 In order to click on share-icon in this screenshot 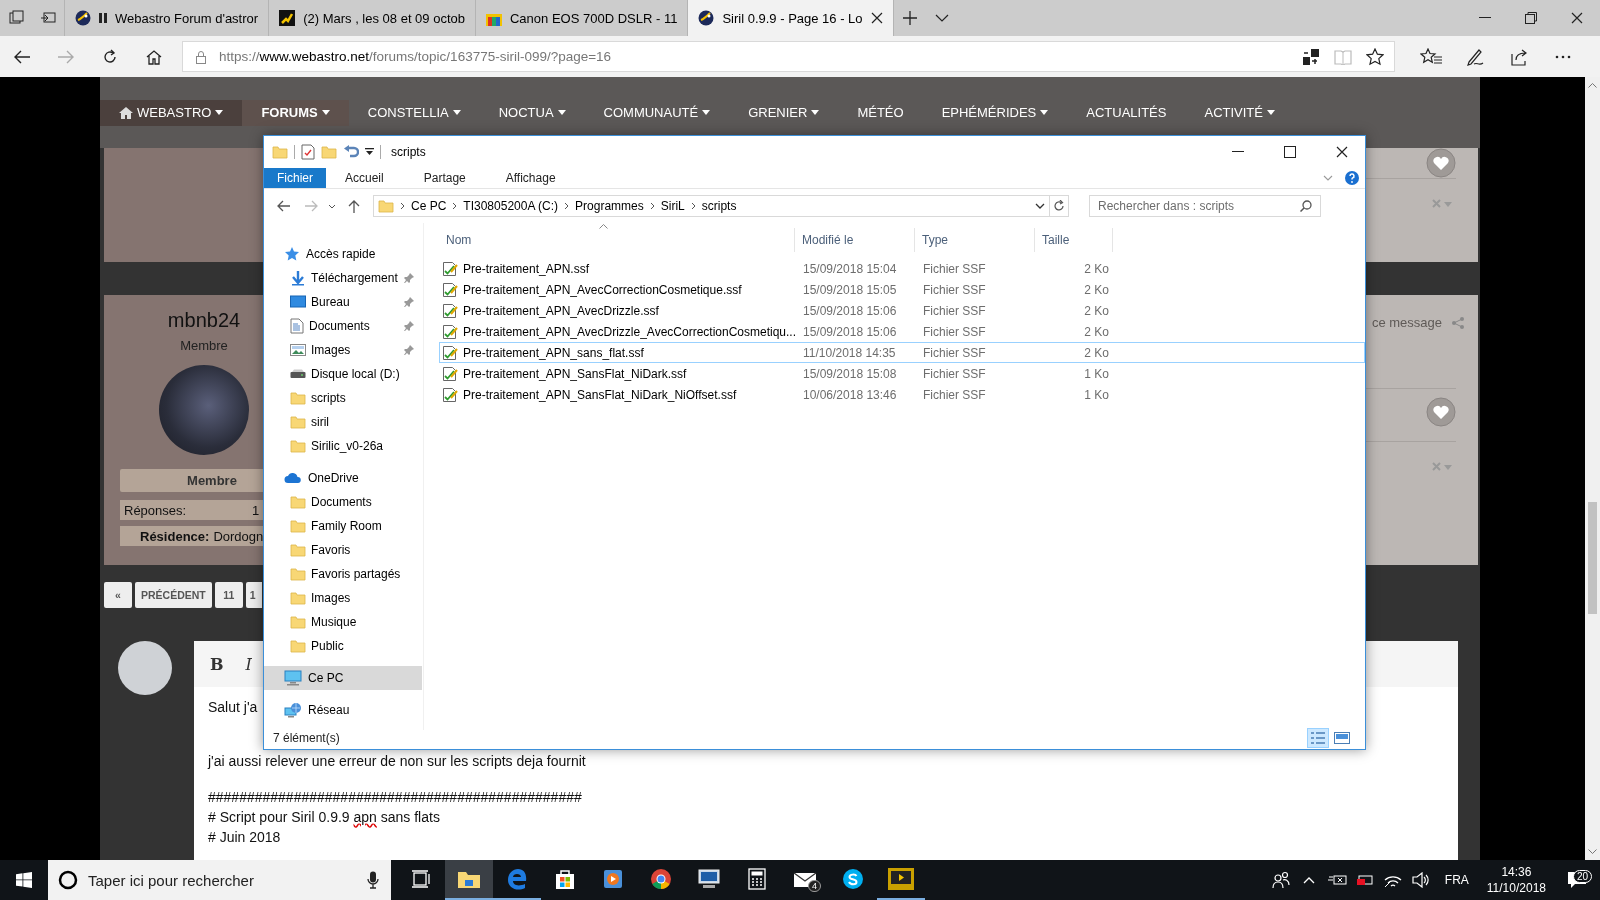, I will do `click(1519, 56)`.